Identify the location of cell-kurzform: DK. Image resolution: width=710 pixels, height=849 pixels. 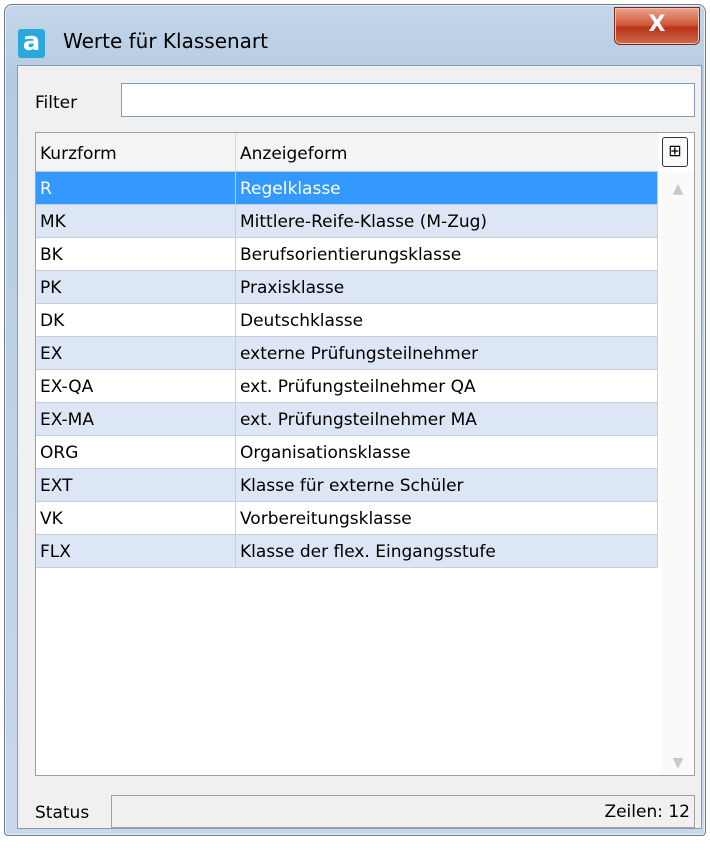
(136, 320).